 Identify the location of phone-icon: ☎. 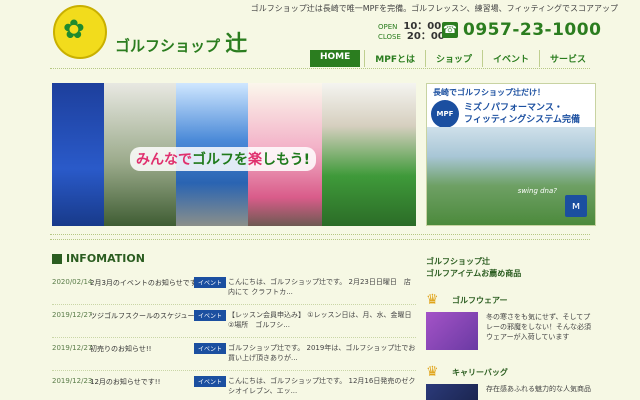
(450, 30).